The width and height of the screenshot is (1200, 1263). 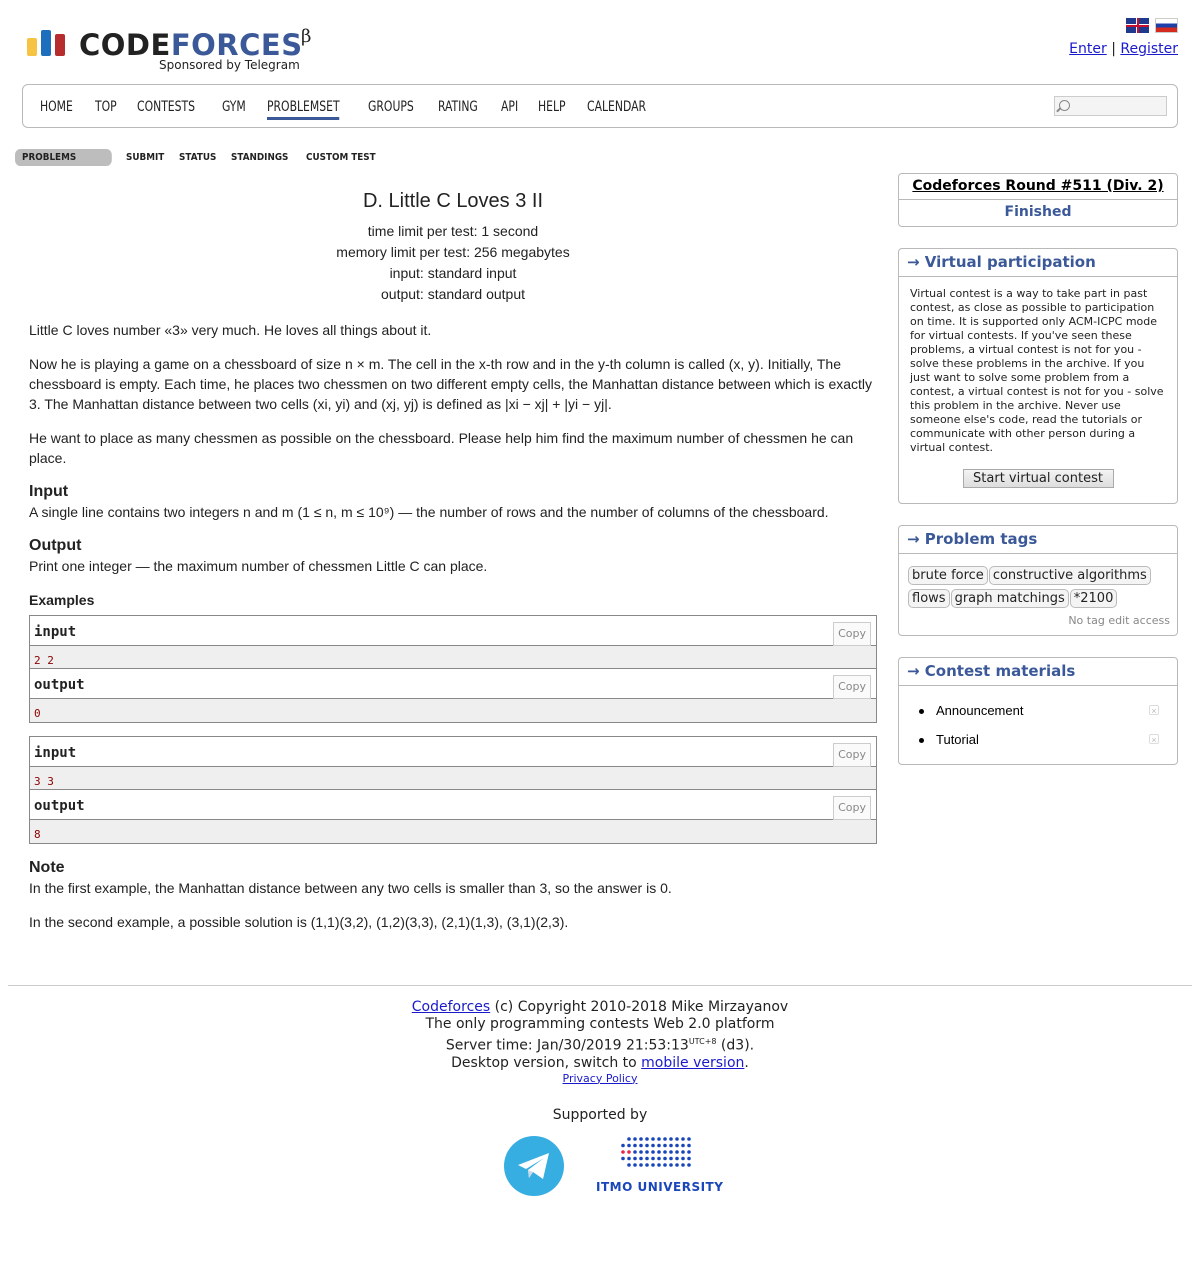 I want to click on tag-edit-note: No tag edit access, so click(x=1119, y=620).